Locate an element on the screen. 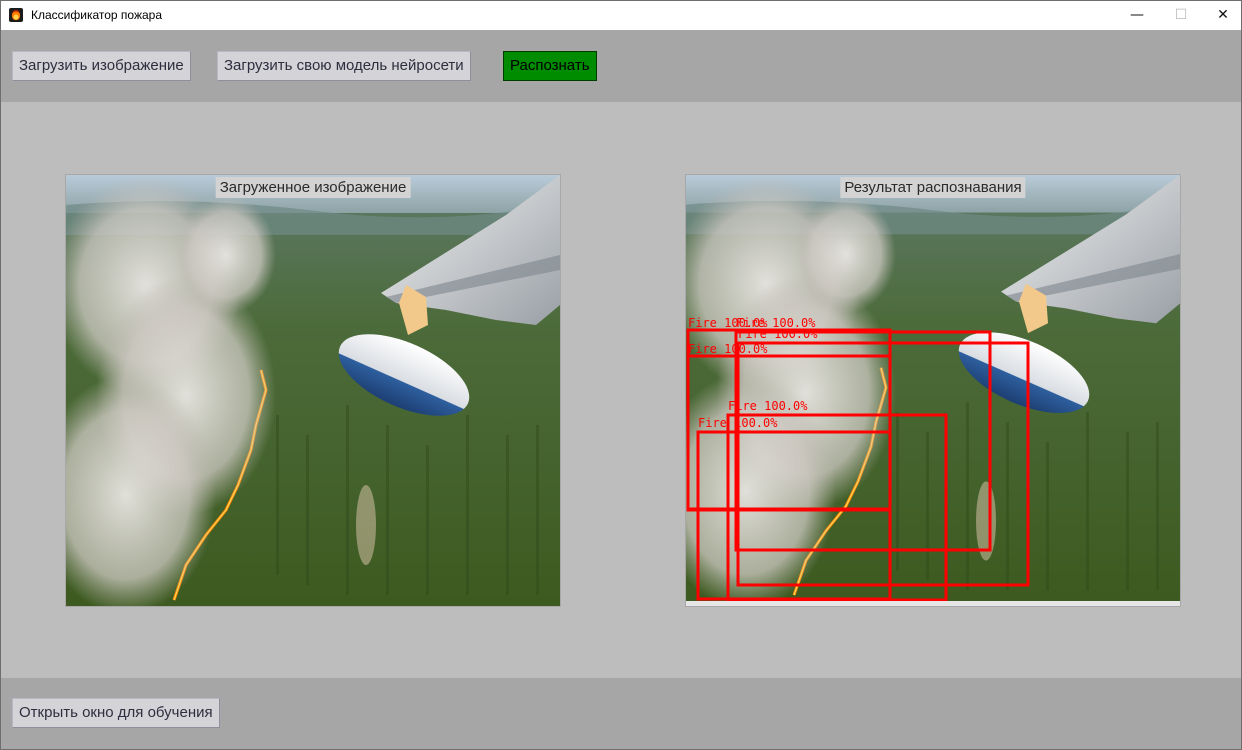  title-bar: Классификатор пожара — ☐ ✕ is located at coordinates (621, 15).